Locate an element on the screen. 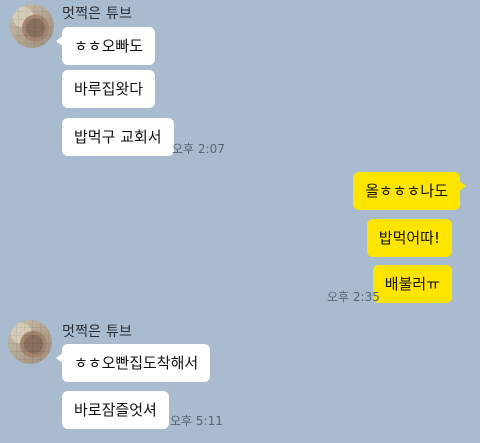 The height and width of the screenshot is (443, 480). message-bubble: 올ㅎㅎㅎ나도 is located at coordinates (409, 191).